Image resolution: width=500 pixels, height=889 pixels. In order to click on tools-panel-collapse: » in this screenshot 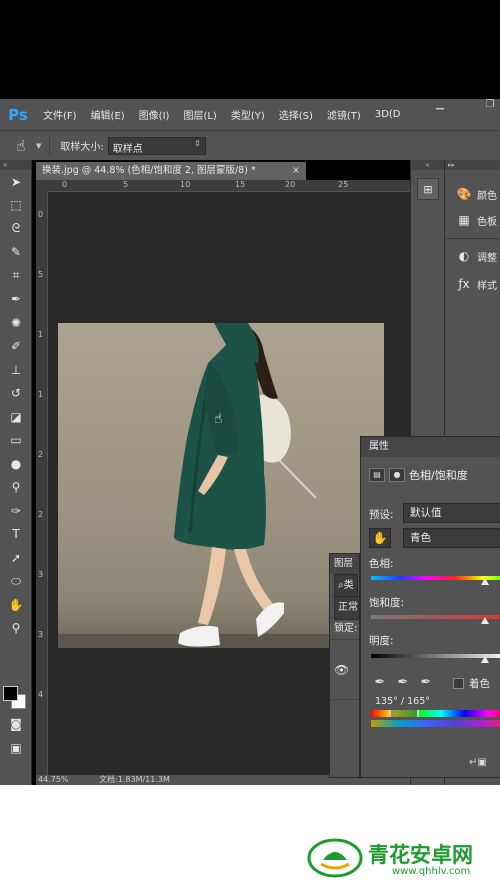, I will do `click(15, 165)`.